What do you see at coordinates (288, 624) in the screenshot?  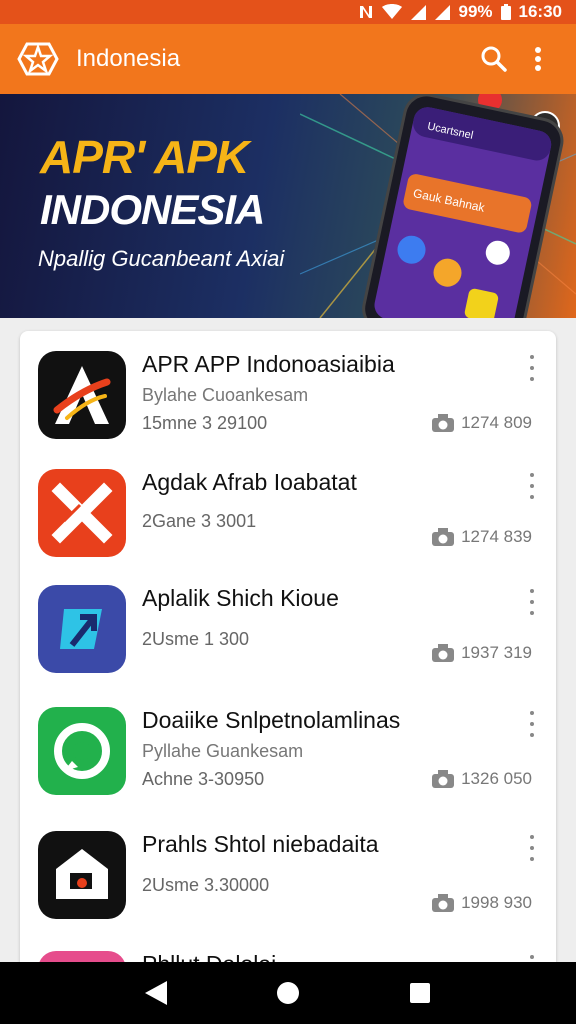 I see `list-item: Aplalik Shich Kioue 2Usme 1 300 1937 319` at bounding box center [288, 624].